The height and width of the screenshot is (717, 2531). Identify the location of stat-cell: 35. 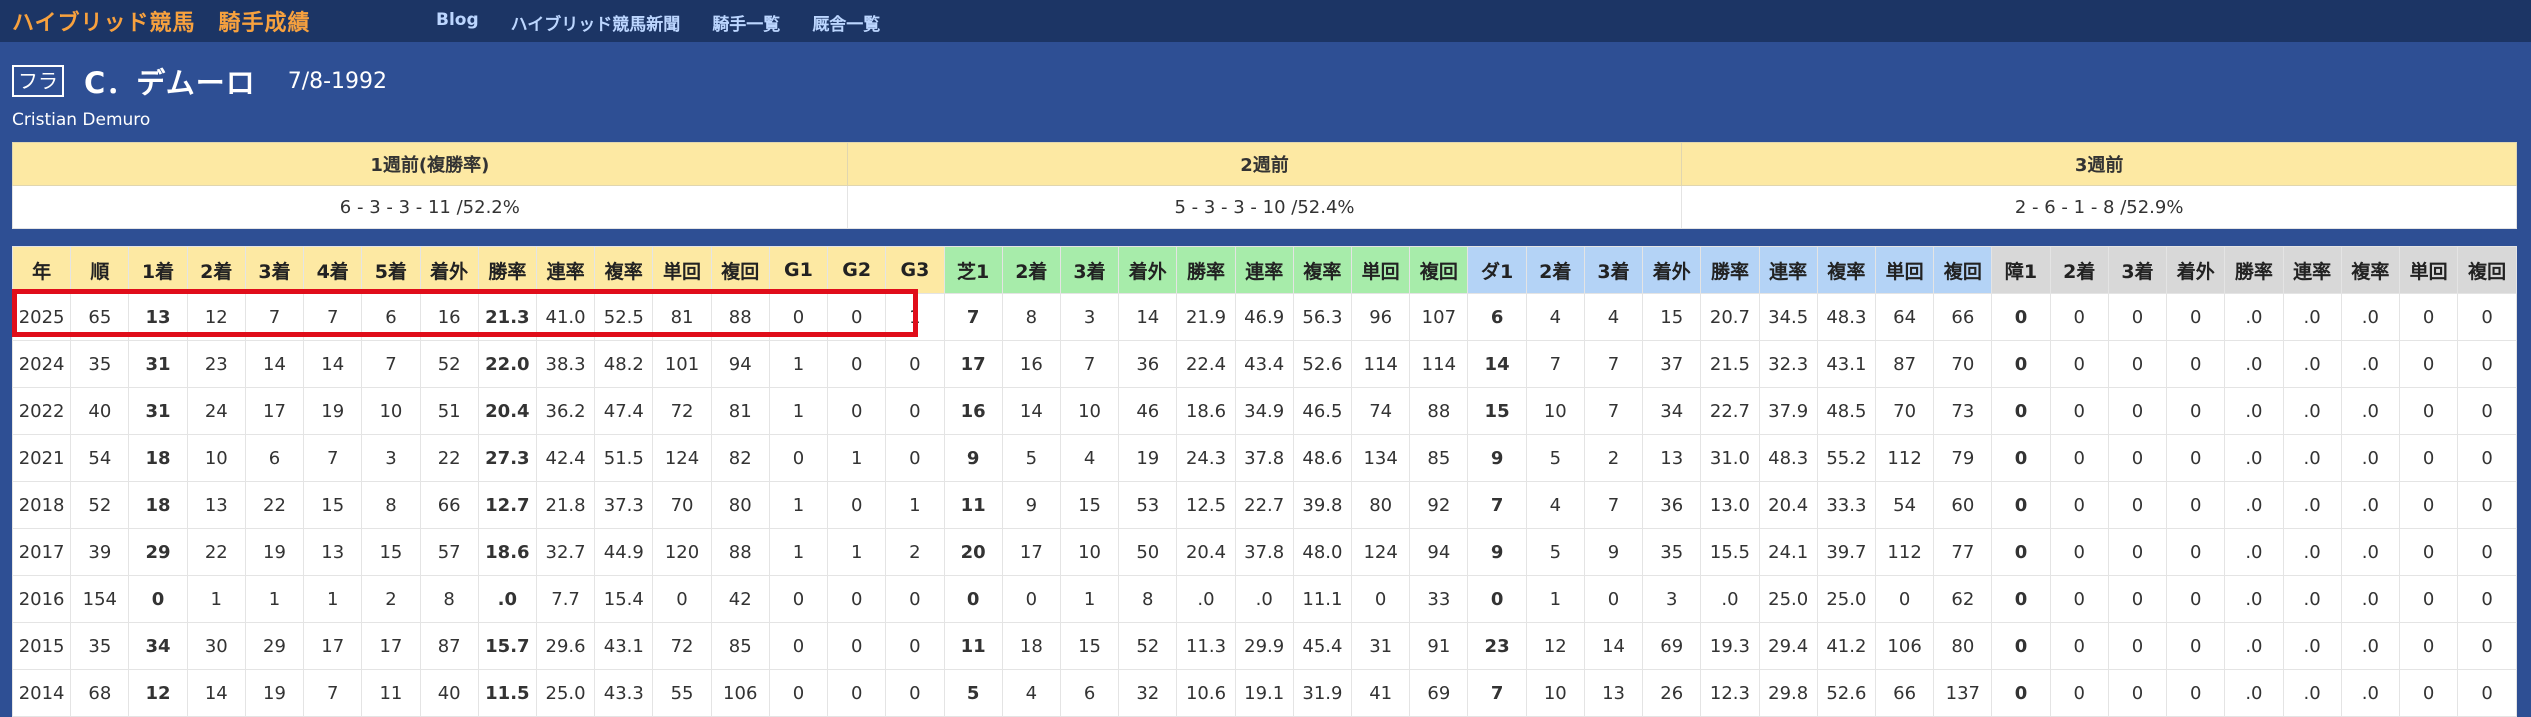
(100, 646).